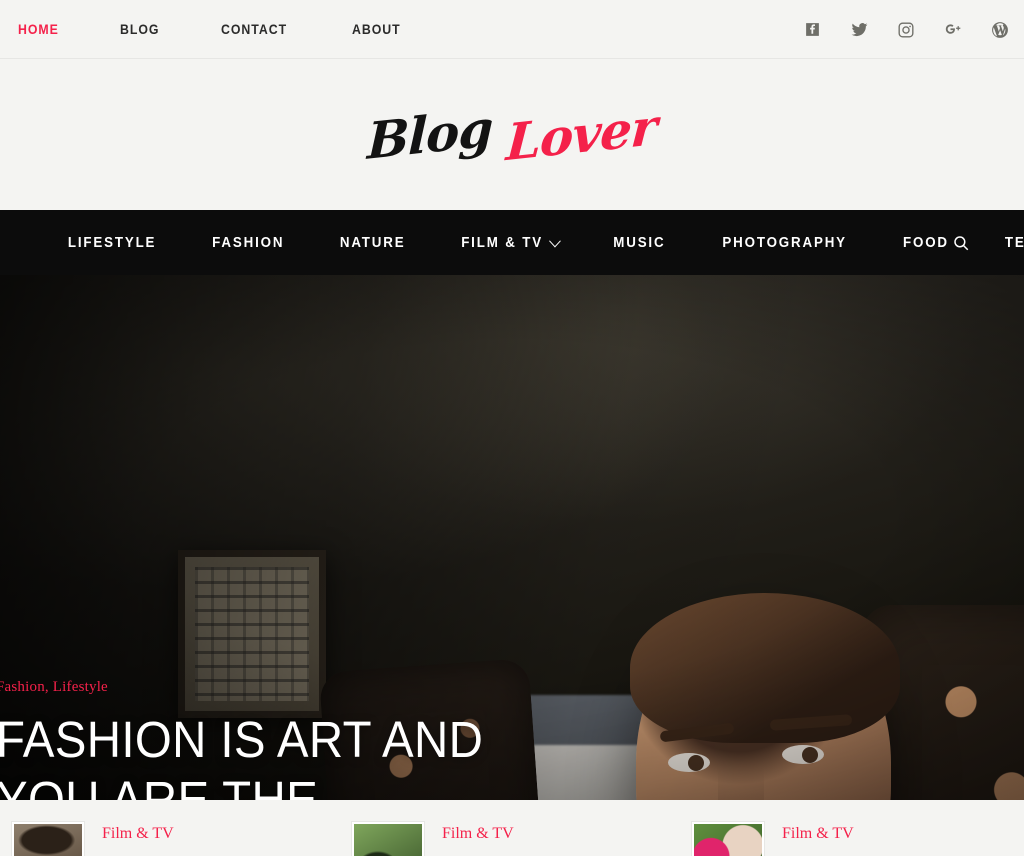 The height and width of the screenshot is (856, 1024). Describe the element at coordinates (376, 29) in the screenshot. I see `topnav-item-about: ABOUT` at that location.